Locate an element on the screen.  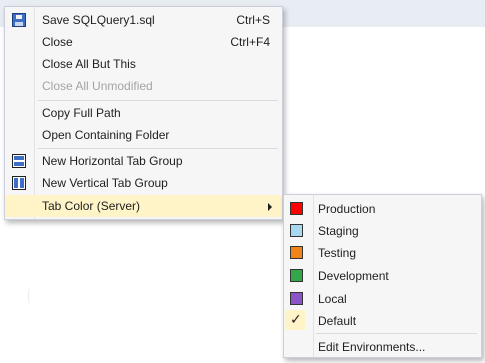
color-item-label: Production is located at coordinates (347, 209).